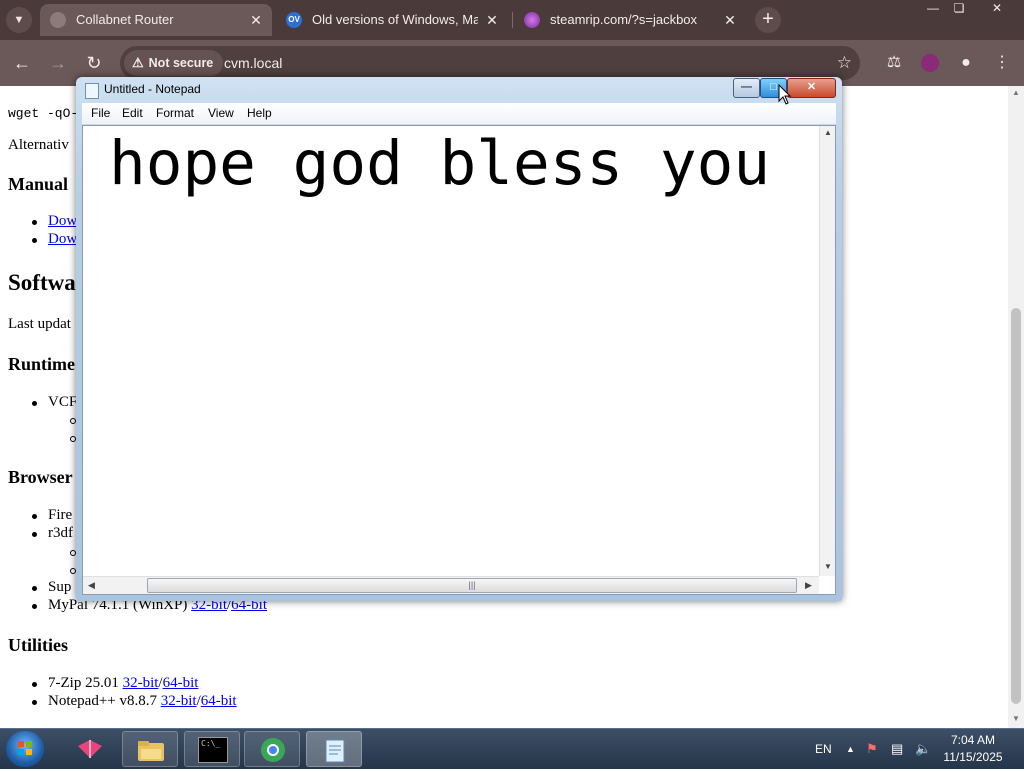  Describe the element at coordinates (253, 63) in the screenshot. I see `url-text: cvm.local` at that location.